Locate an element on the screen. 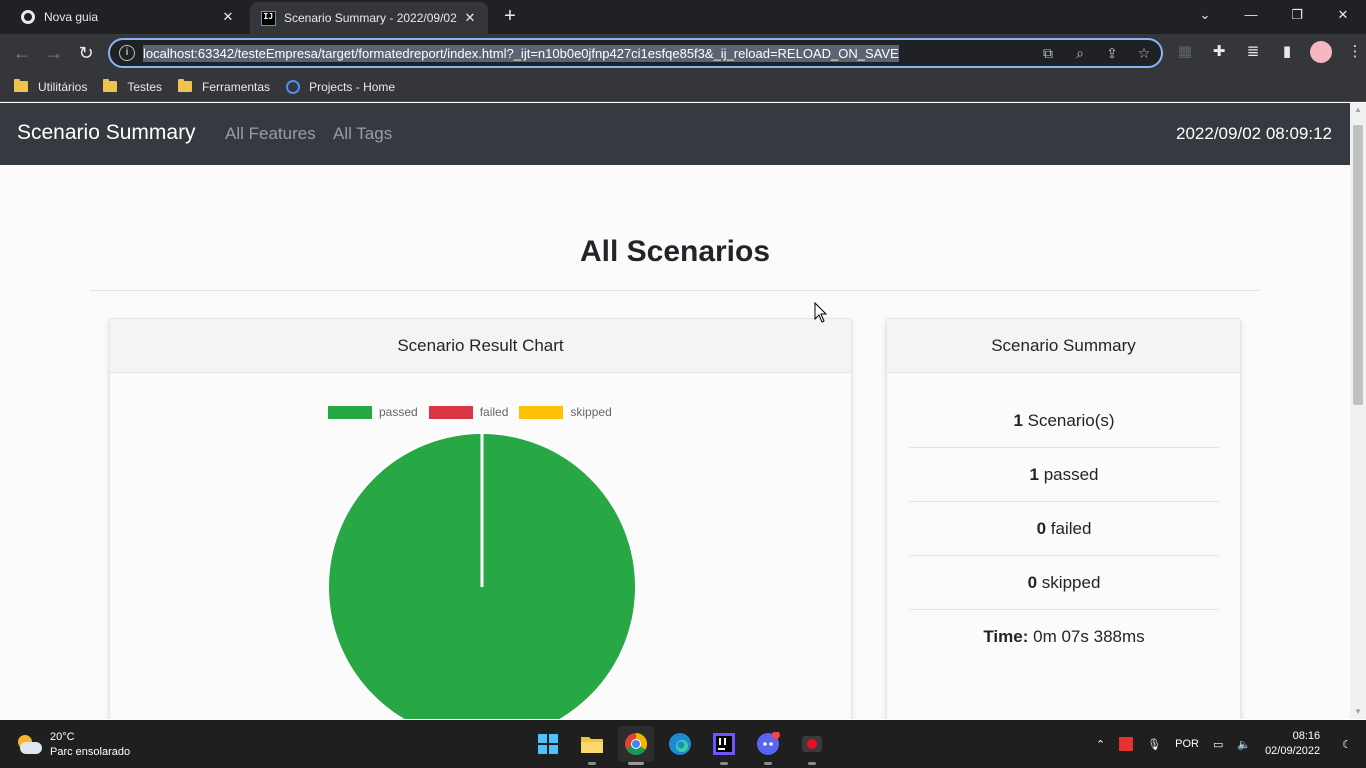 This screenshot has height=768, width=1366. share-icon: ⇪ is located at coordinates (1112, 53).